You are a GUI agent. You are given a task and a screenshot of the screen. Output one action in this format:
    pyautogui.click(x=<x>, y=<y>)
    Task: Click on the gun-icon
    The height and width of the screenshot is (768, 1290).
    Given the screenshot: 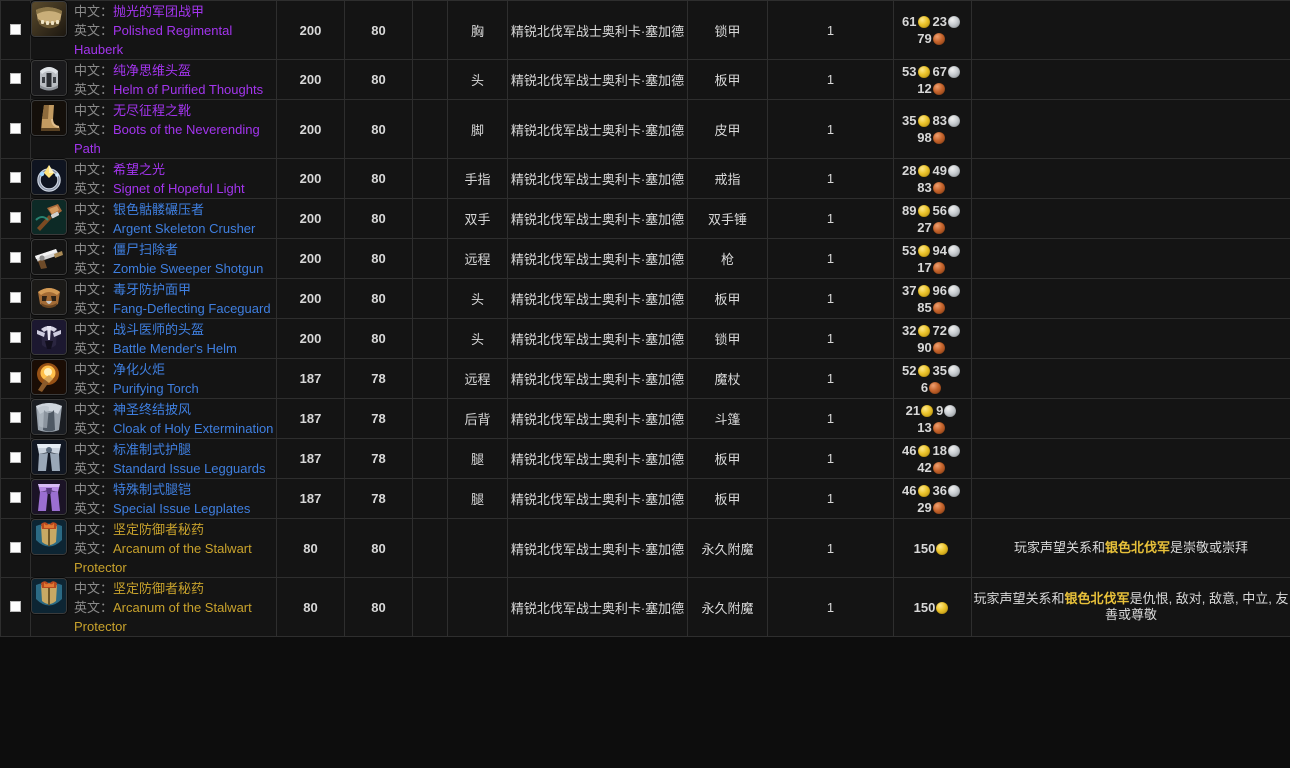 What is the action you would take?
    pyautogui.click(x=49, y=257)
    